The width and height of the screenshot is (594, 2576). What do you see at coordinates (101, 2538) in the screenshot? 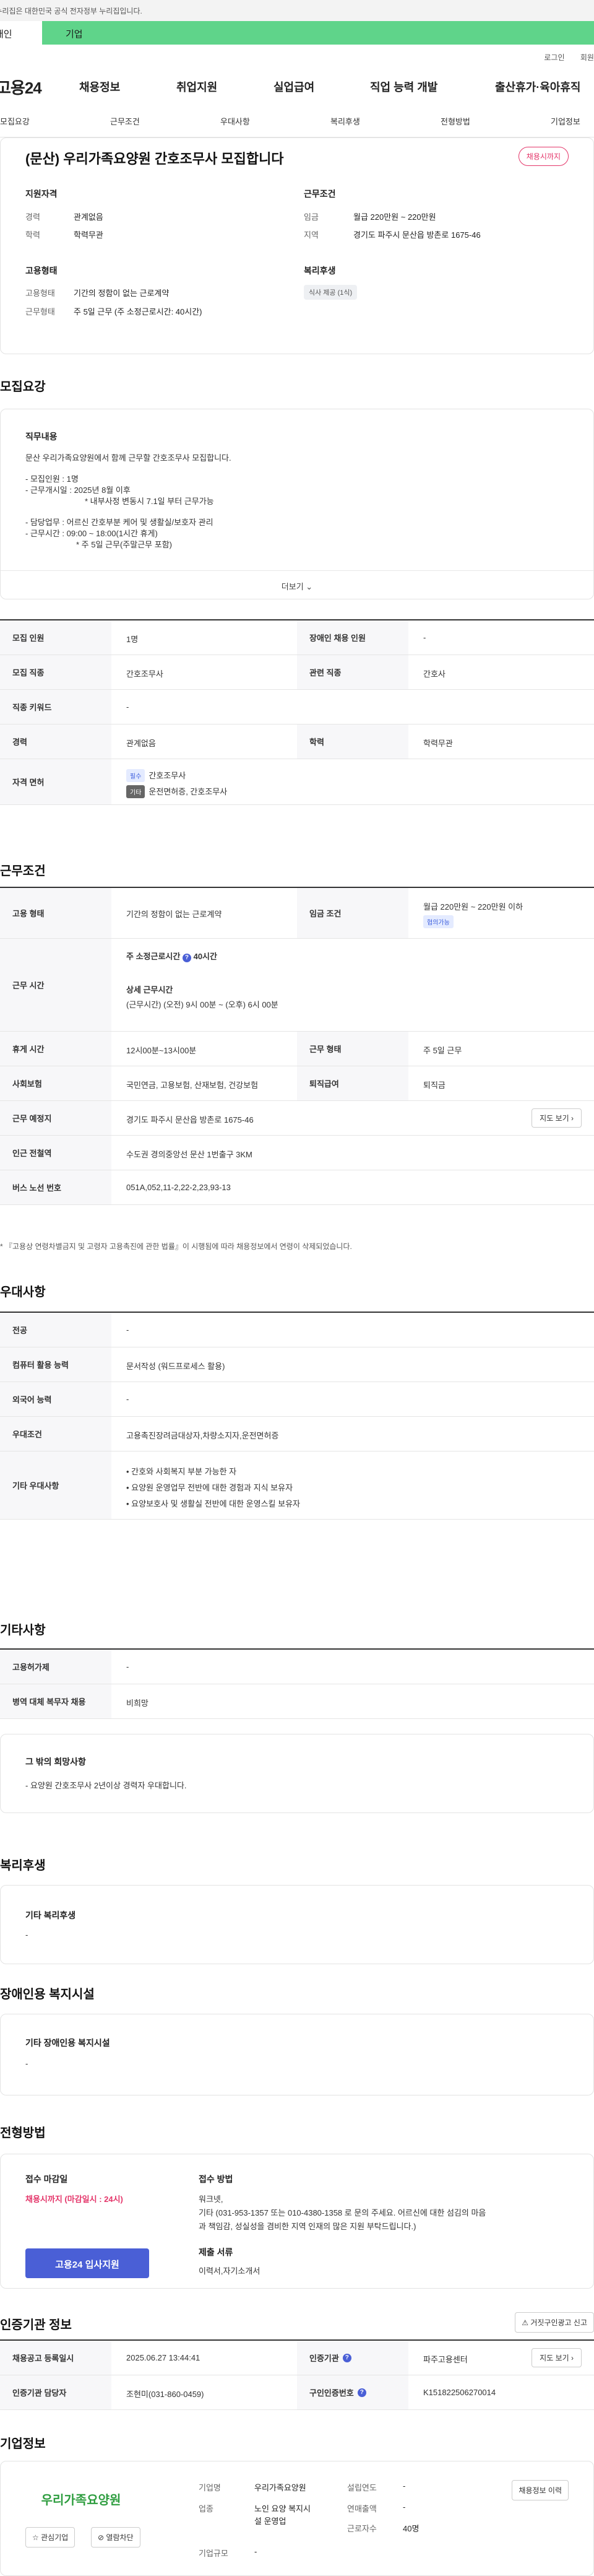
I see `block-icon: ⊘` at bounding box center [101, 2538].